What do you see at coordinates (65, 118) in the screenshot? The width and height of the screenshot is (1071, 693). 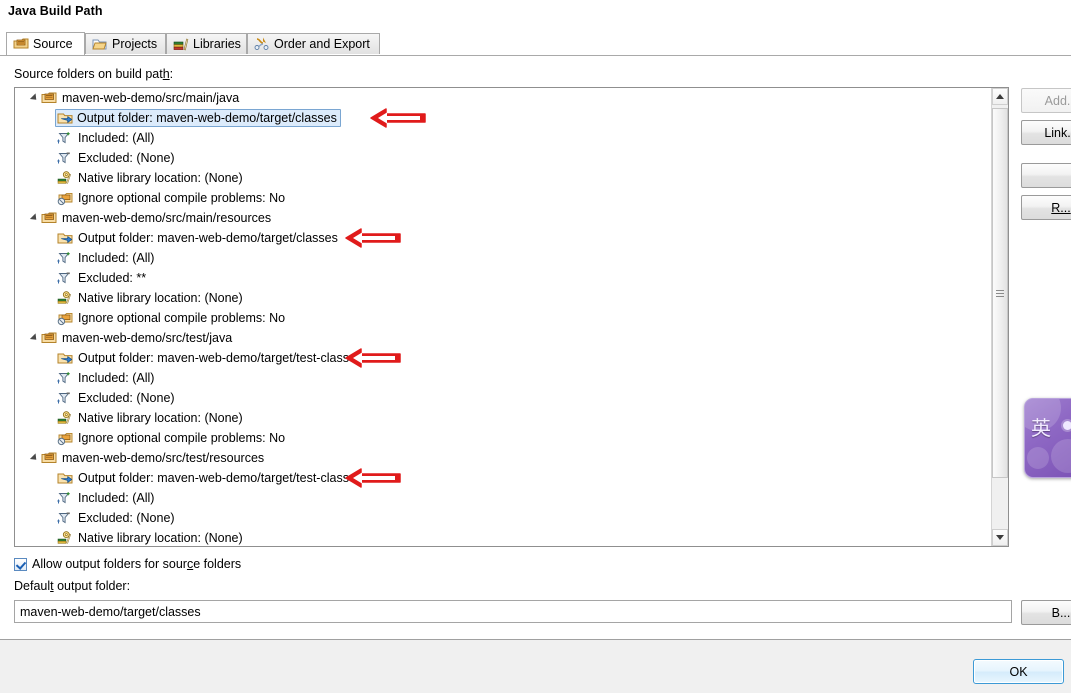 I see `output-folder-icon` at bounding box center [65, 118].